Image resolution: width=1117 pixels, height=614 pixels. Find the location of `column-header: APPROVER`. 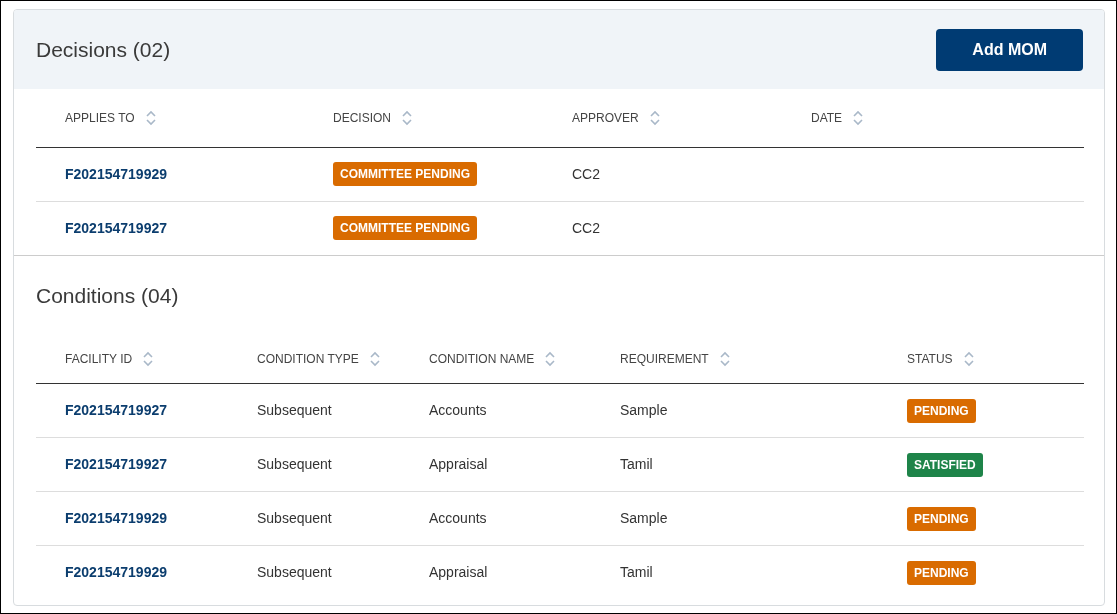

column-header: APPROVER is located at coordinates (605, 117).